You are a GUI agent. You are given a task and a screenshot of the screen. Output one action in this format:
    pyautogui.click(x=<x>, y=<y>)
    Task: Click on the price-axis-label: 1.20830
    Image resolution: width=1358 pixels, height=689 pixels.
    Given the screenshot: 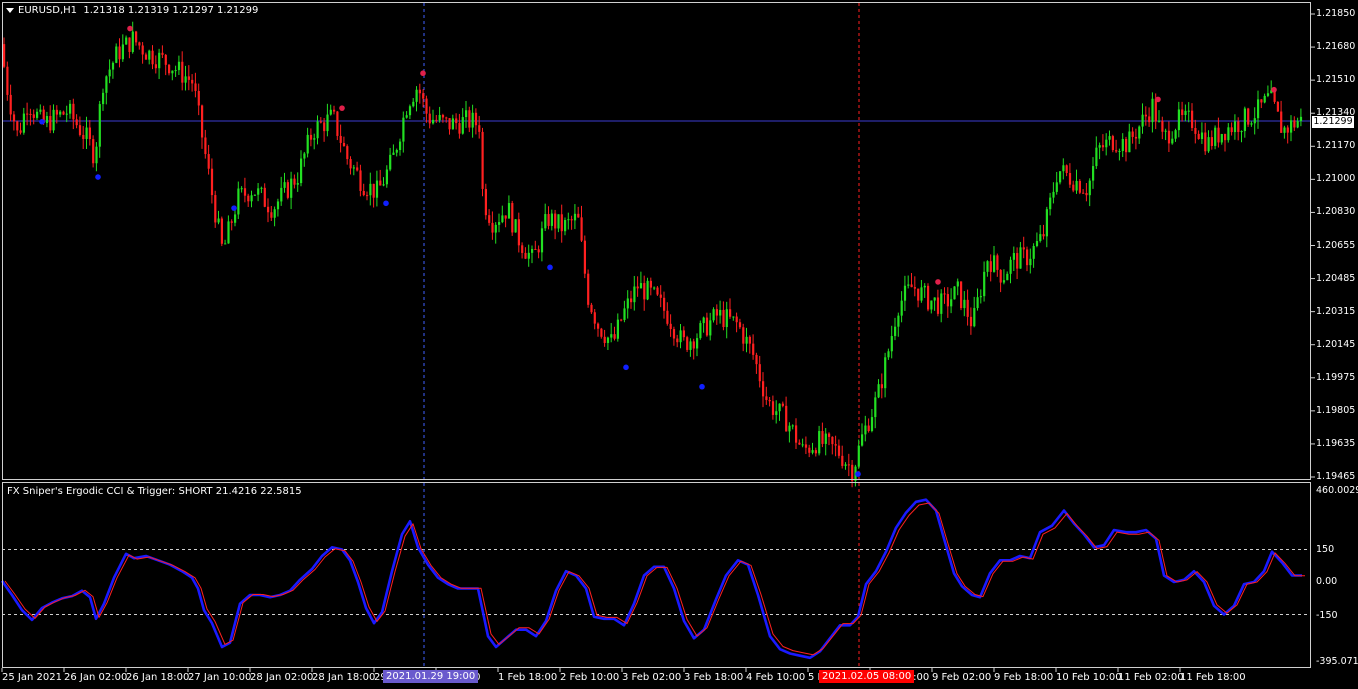 What is the action you would take?
    pyautogui.click(x=1336, y=212)
    